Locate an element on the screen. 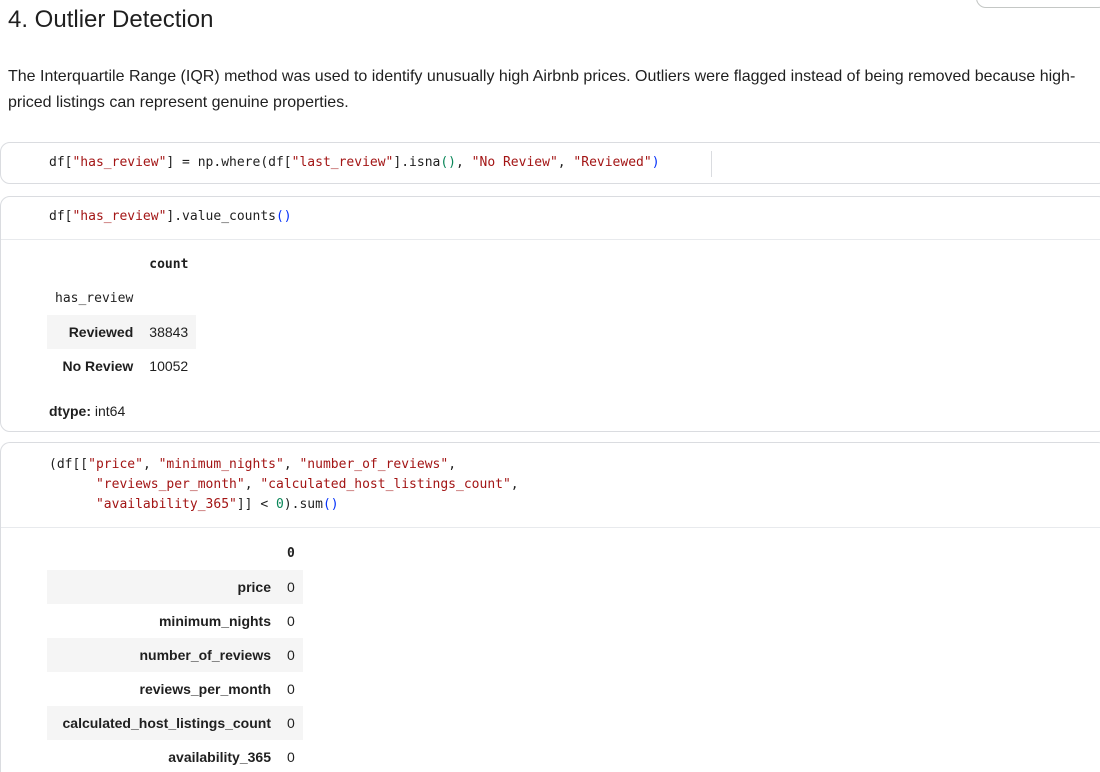 The width and height of the screenshot is (1100, 772). table-row: price 0 is located at coordinates (175, 587).